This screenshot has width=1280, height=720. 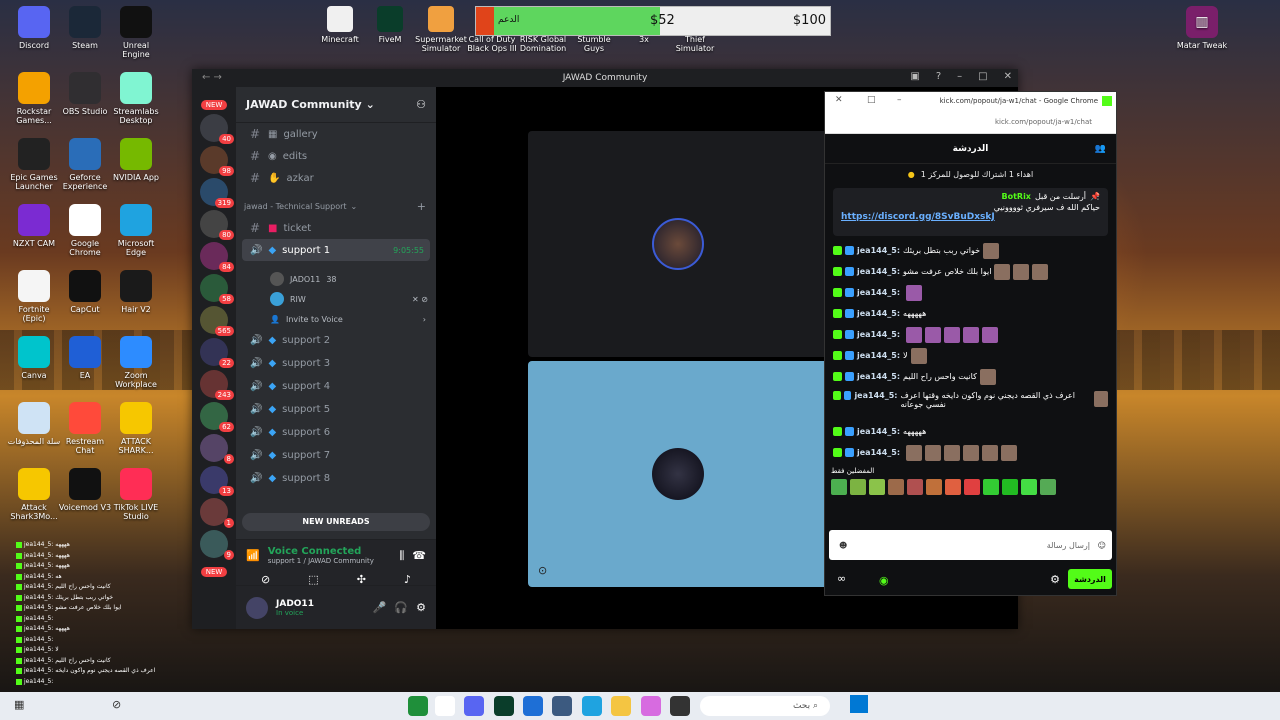 What do you see at coordinates (970, 217) in the screenshot?
I see `pinned-link: https://discord.gg/8SvBuDxskJ` at bounding box center [970, 217].